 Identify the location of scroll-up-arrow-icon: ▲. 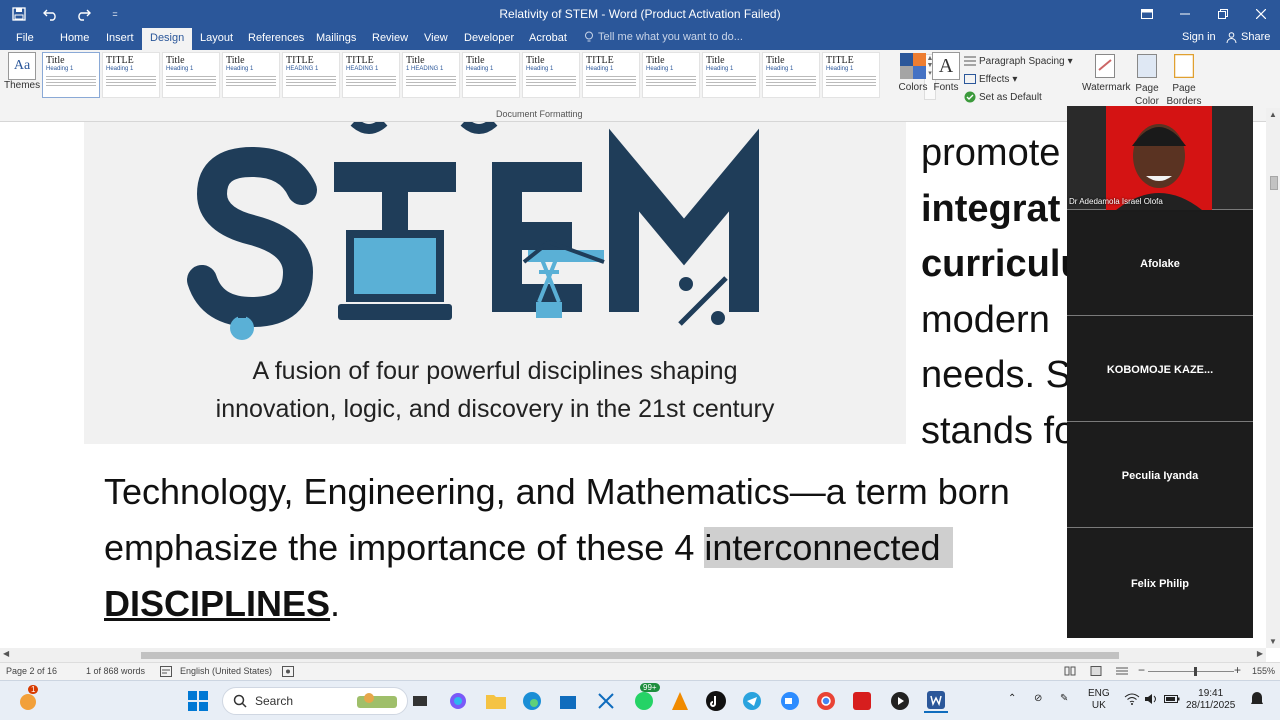
(1273, 114).